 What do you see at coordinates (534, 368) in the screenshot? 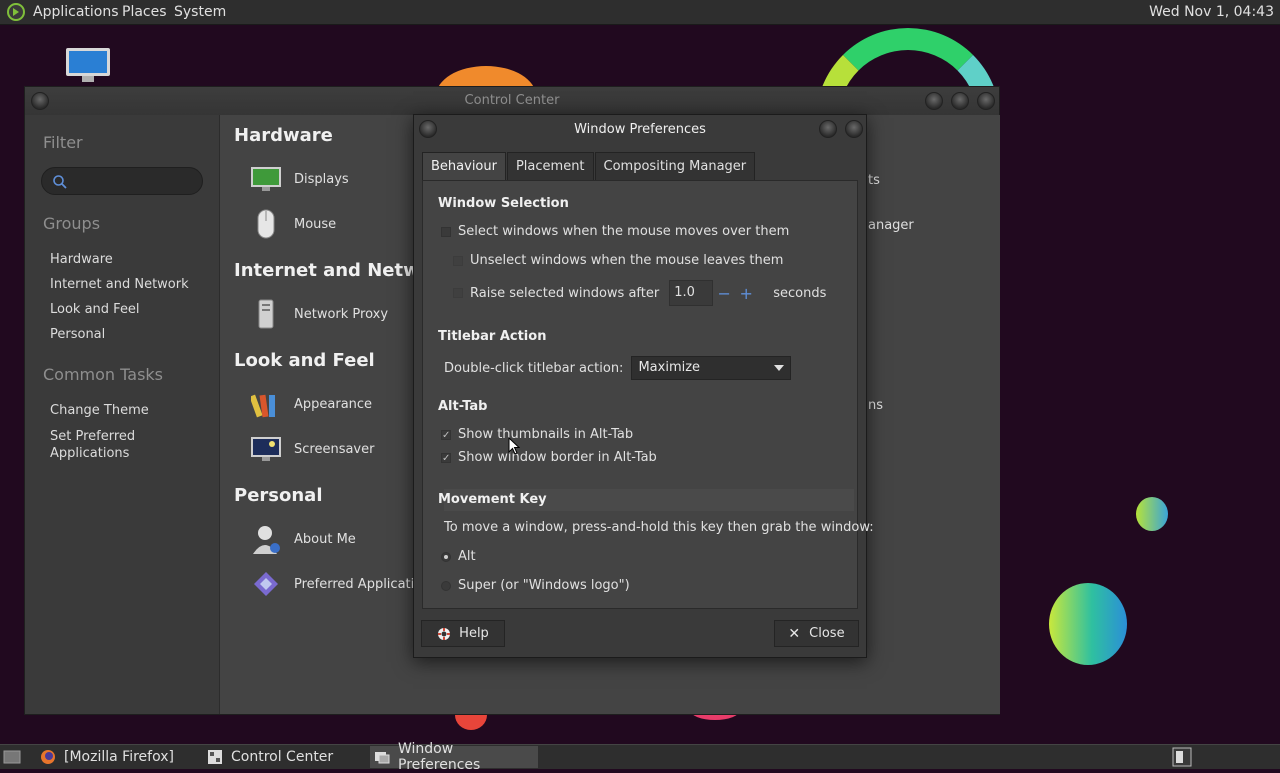
I see `titlebar-action-label: Double-click titlebar action:` at bounding box center [534, 368].